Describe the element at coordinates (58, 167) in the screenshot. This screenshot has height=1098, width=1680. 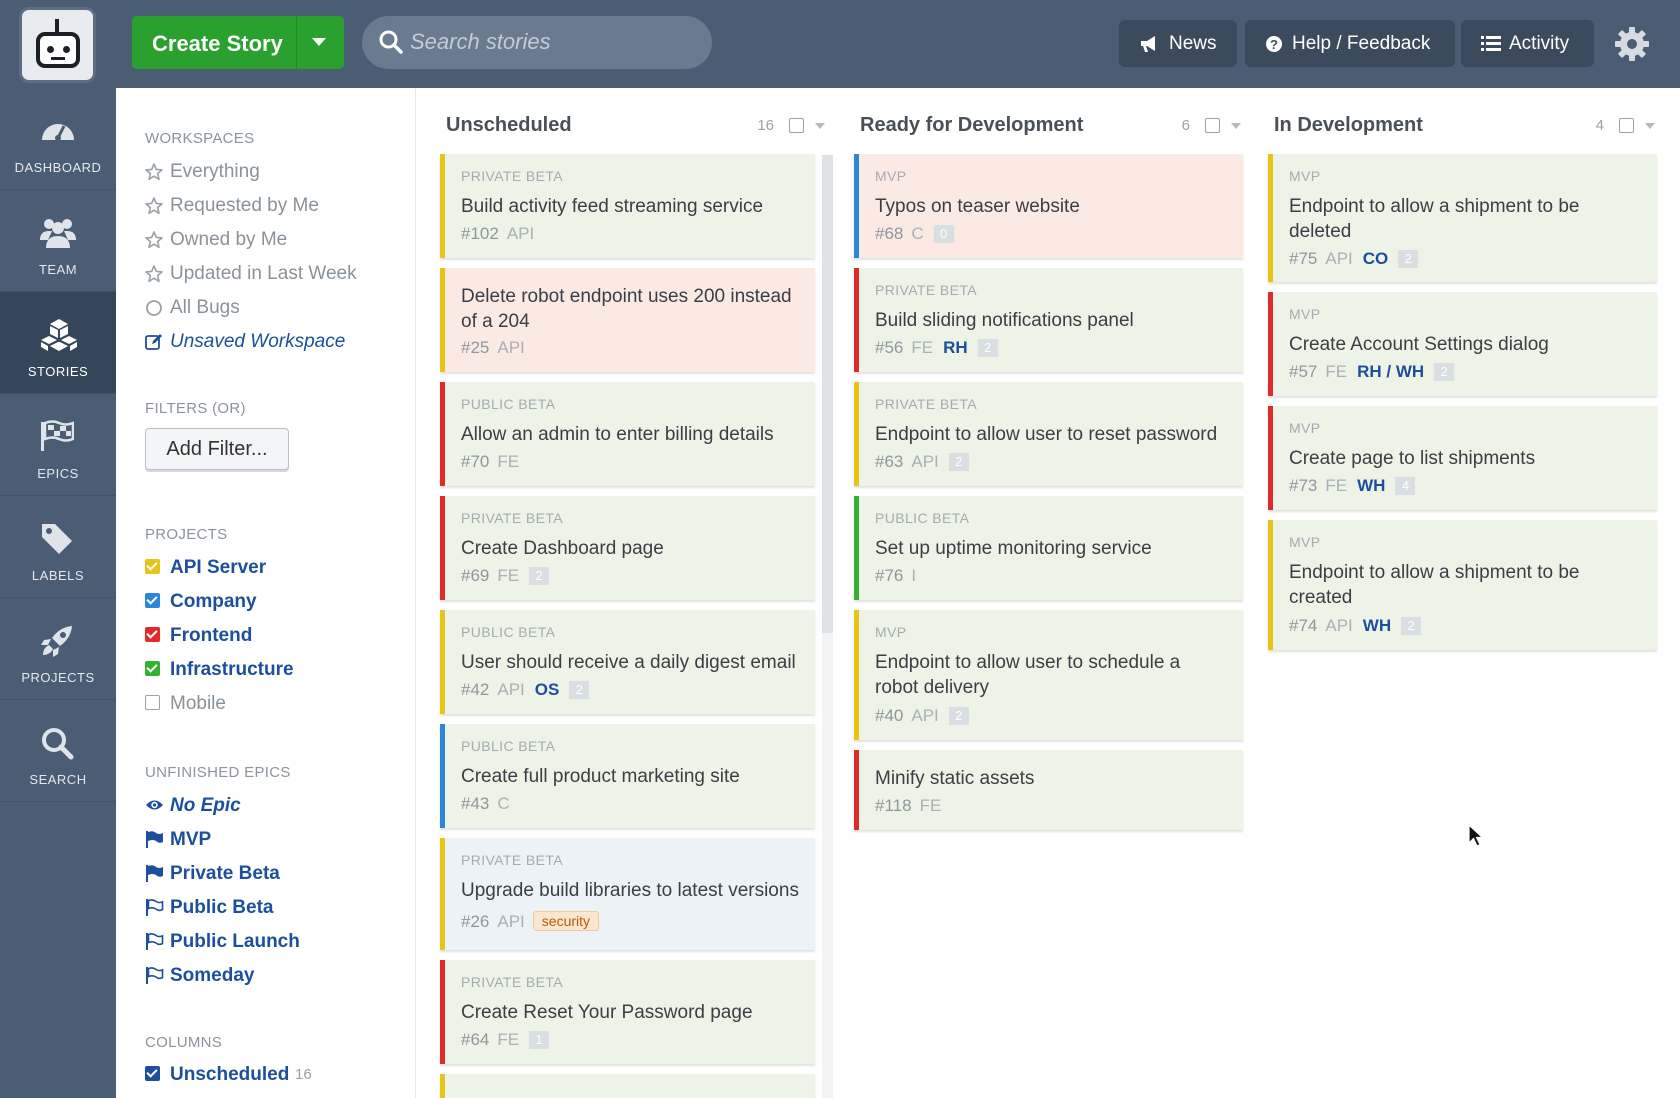
I see `nav-dashboard-label: DASHBOARD` at that location.